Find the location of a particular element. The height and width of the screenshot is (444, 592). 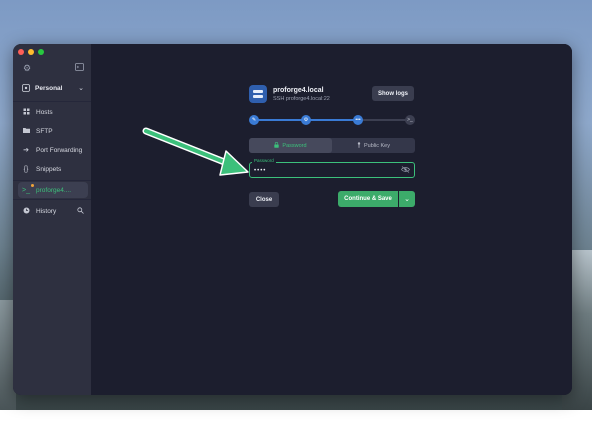

sidebar-item-label: Port Forwarding is located at coordinates (59, 150).